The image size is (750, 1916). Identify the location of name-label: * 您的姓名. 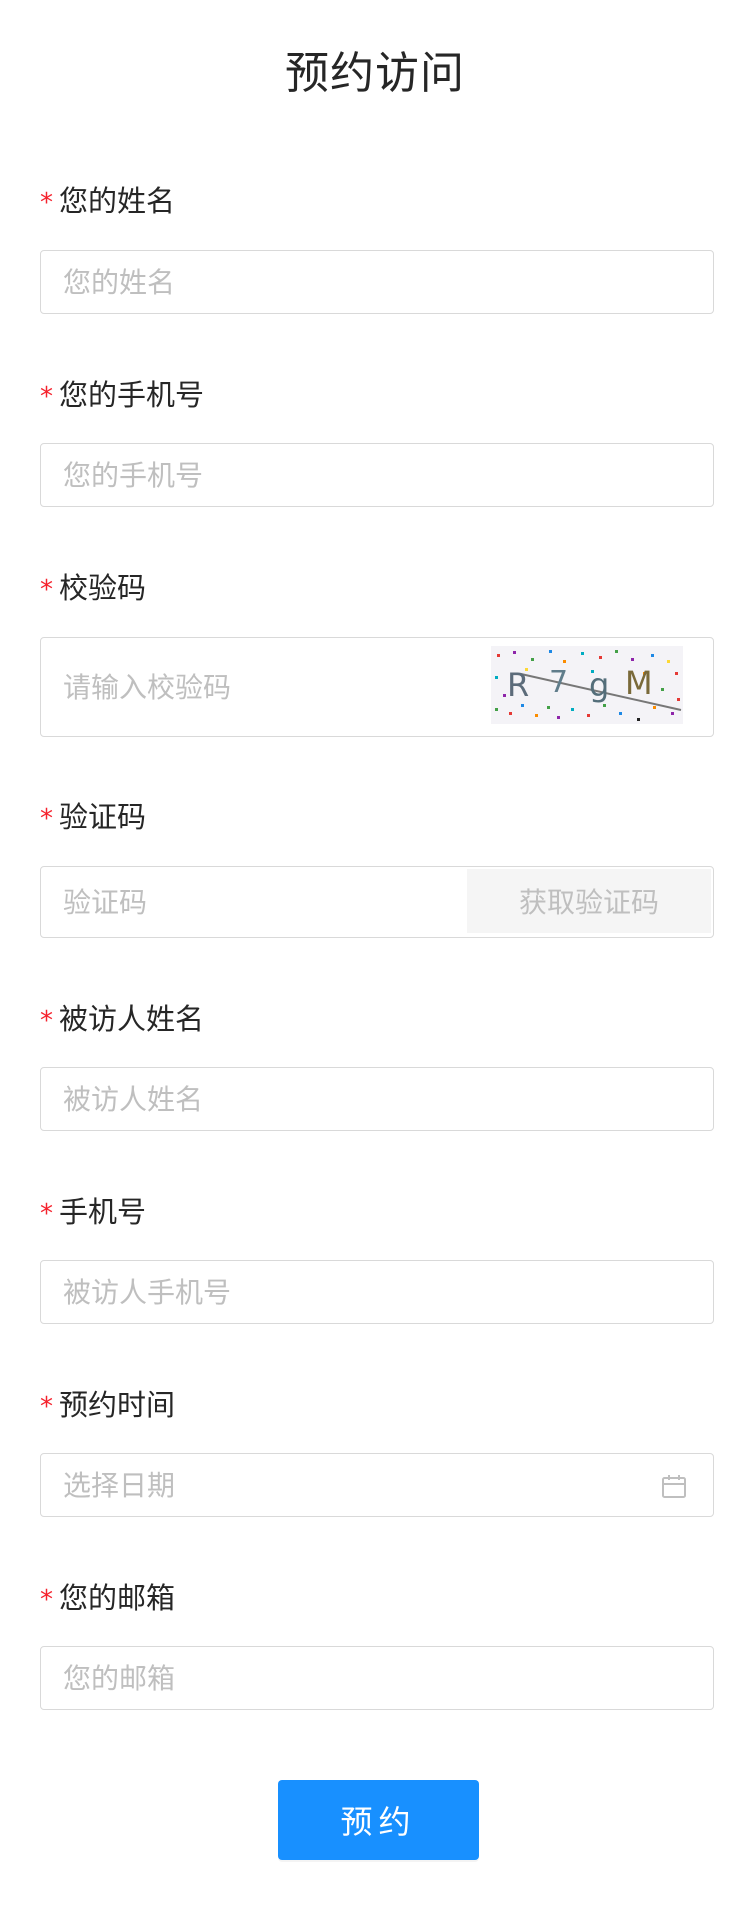
(107, 203).